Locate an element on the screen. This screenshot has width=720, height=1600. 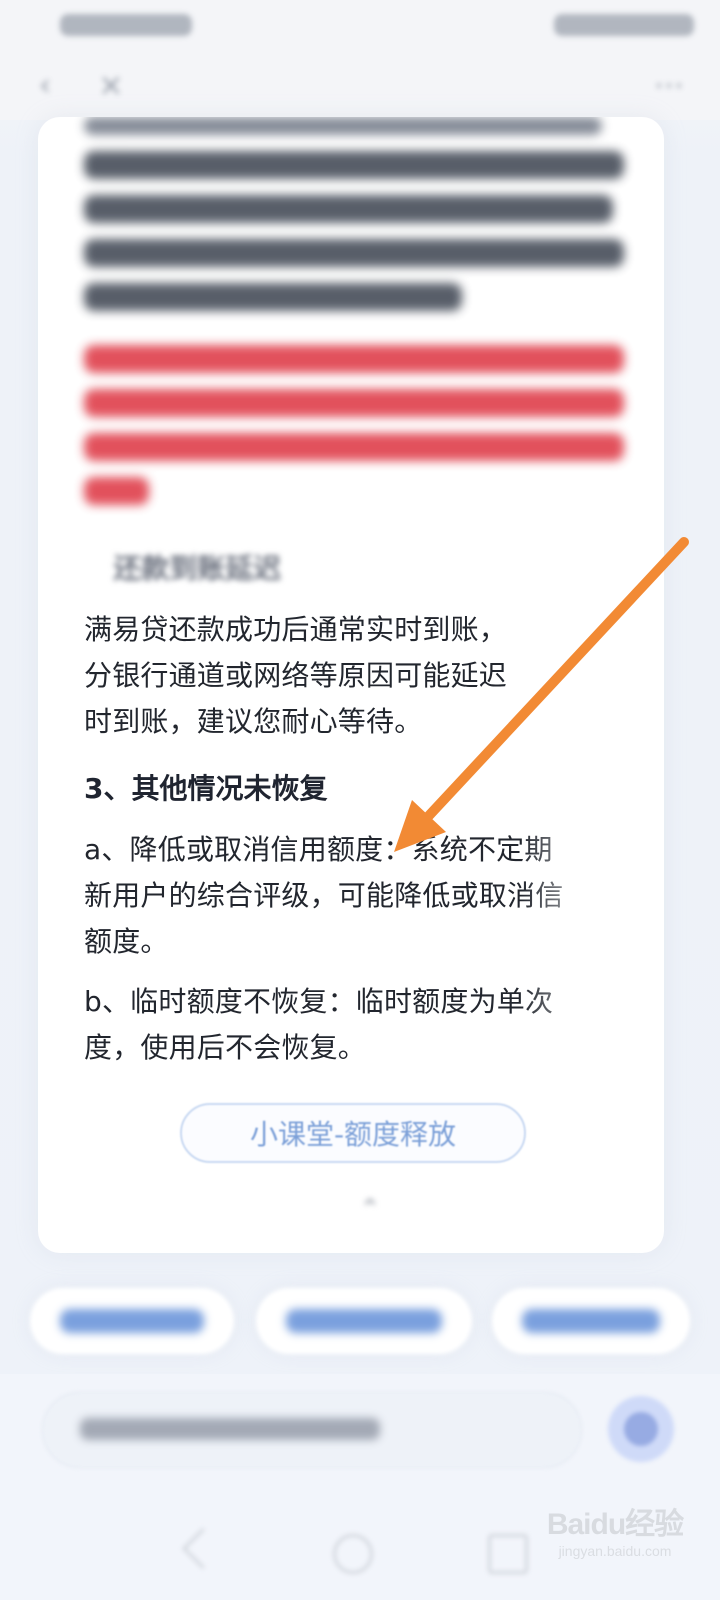
more-icon: ⋯ is located at coordinates (669, 85).